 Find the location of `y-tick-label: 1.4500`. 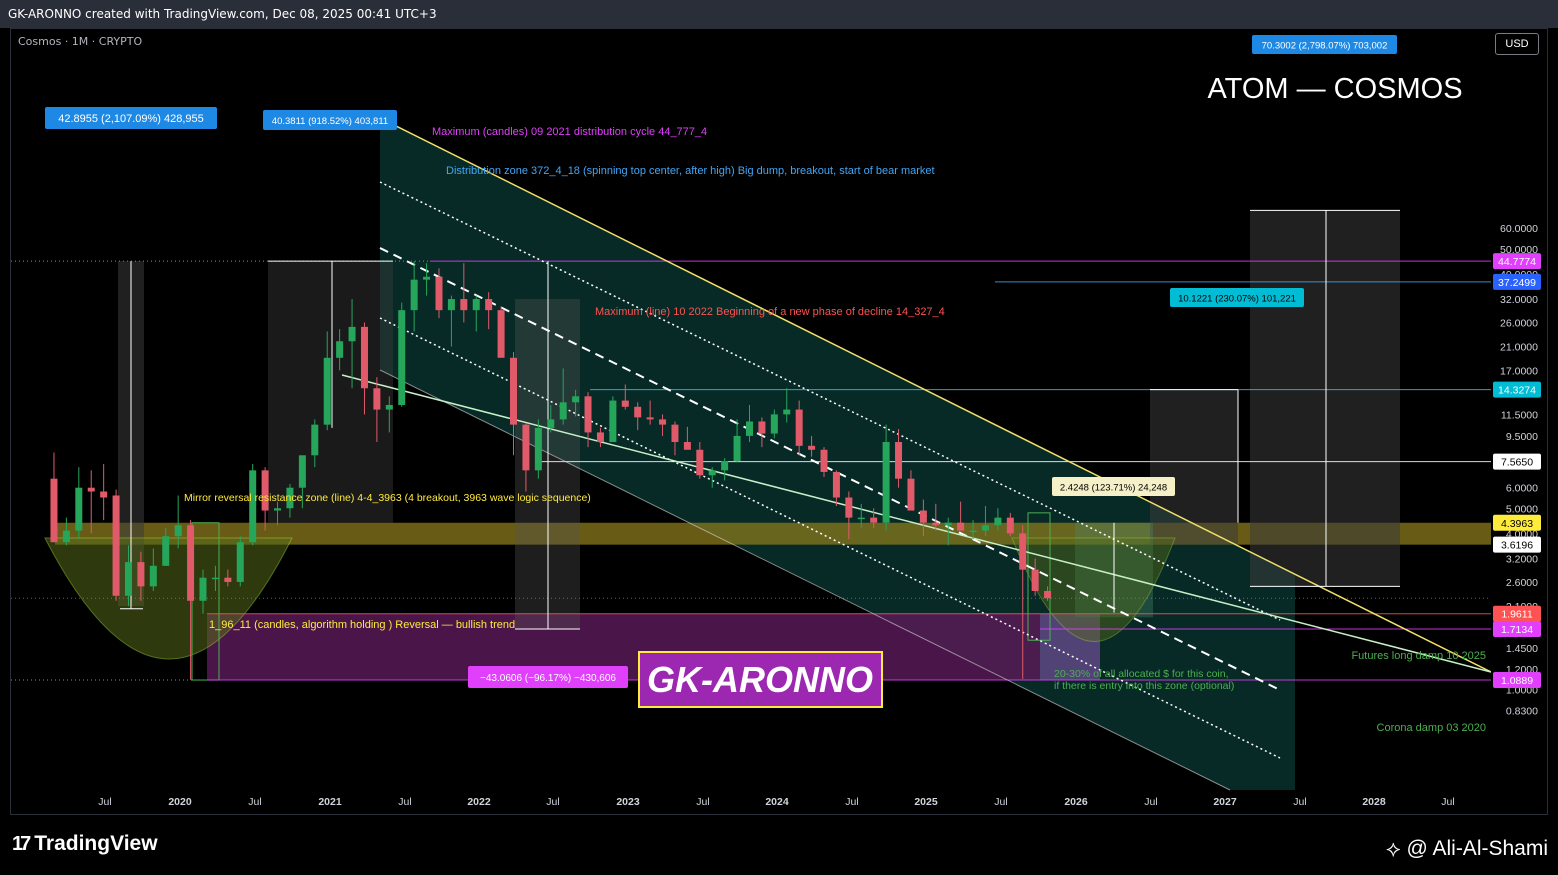

y-tick-label: 1.4500 is located at coordinates (1522, 649).